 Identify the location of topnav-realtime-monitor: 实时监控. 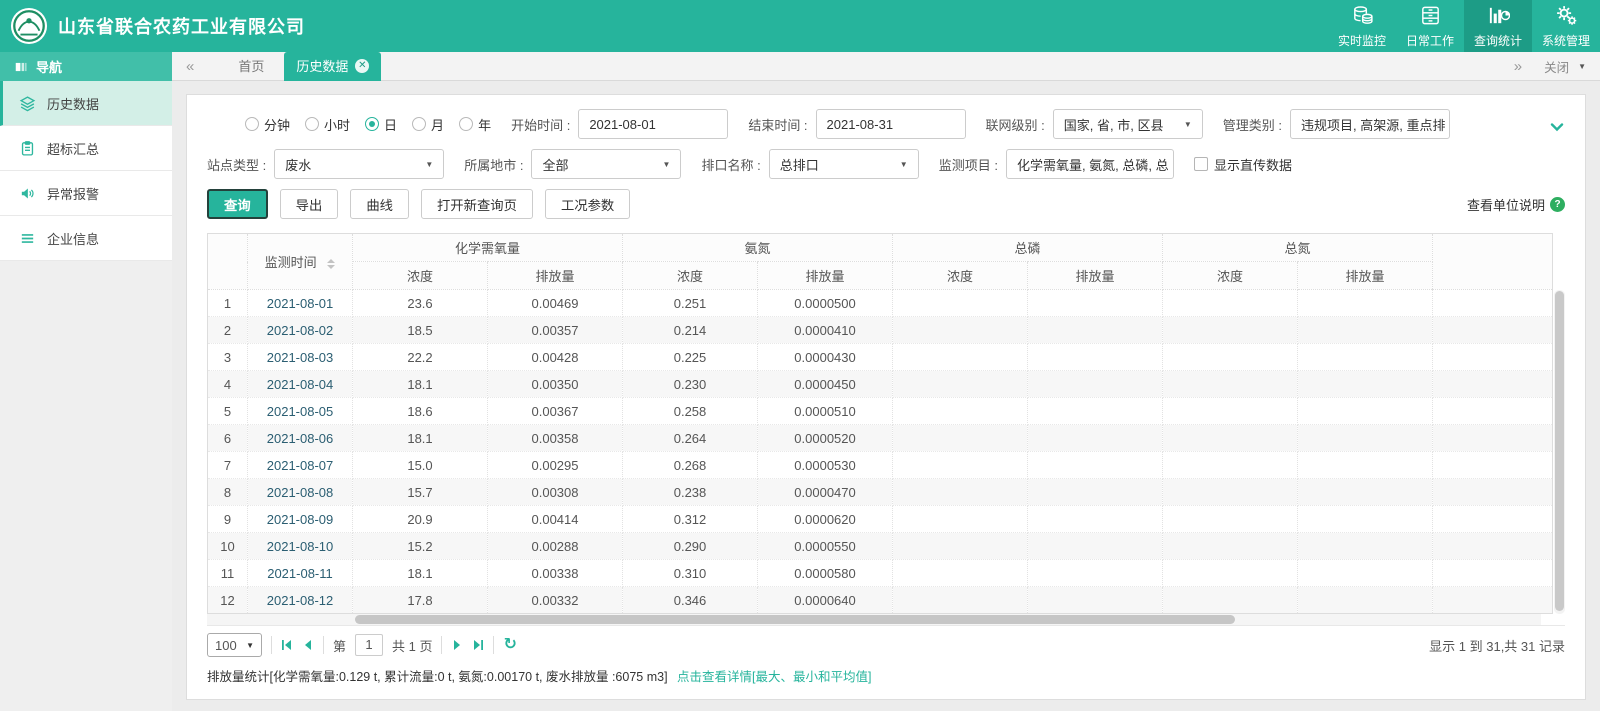
(1362, 26).